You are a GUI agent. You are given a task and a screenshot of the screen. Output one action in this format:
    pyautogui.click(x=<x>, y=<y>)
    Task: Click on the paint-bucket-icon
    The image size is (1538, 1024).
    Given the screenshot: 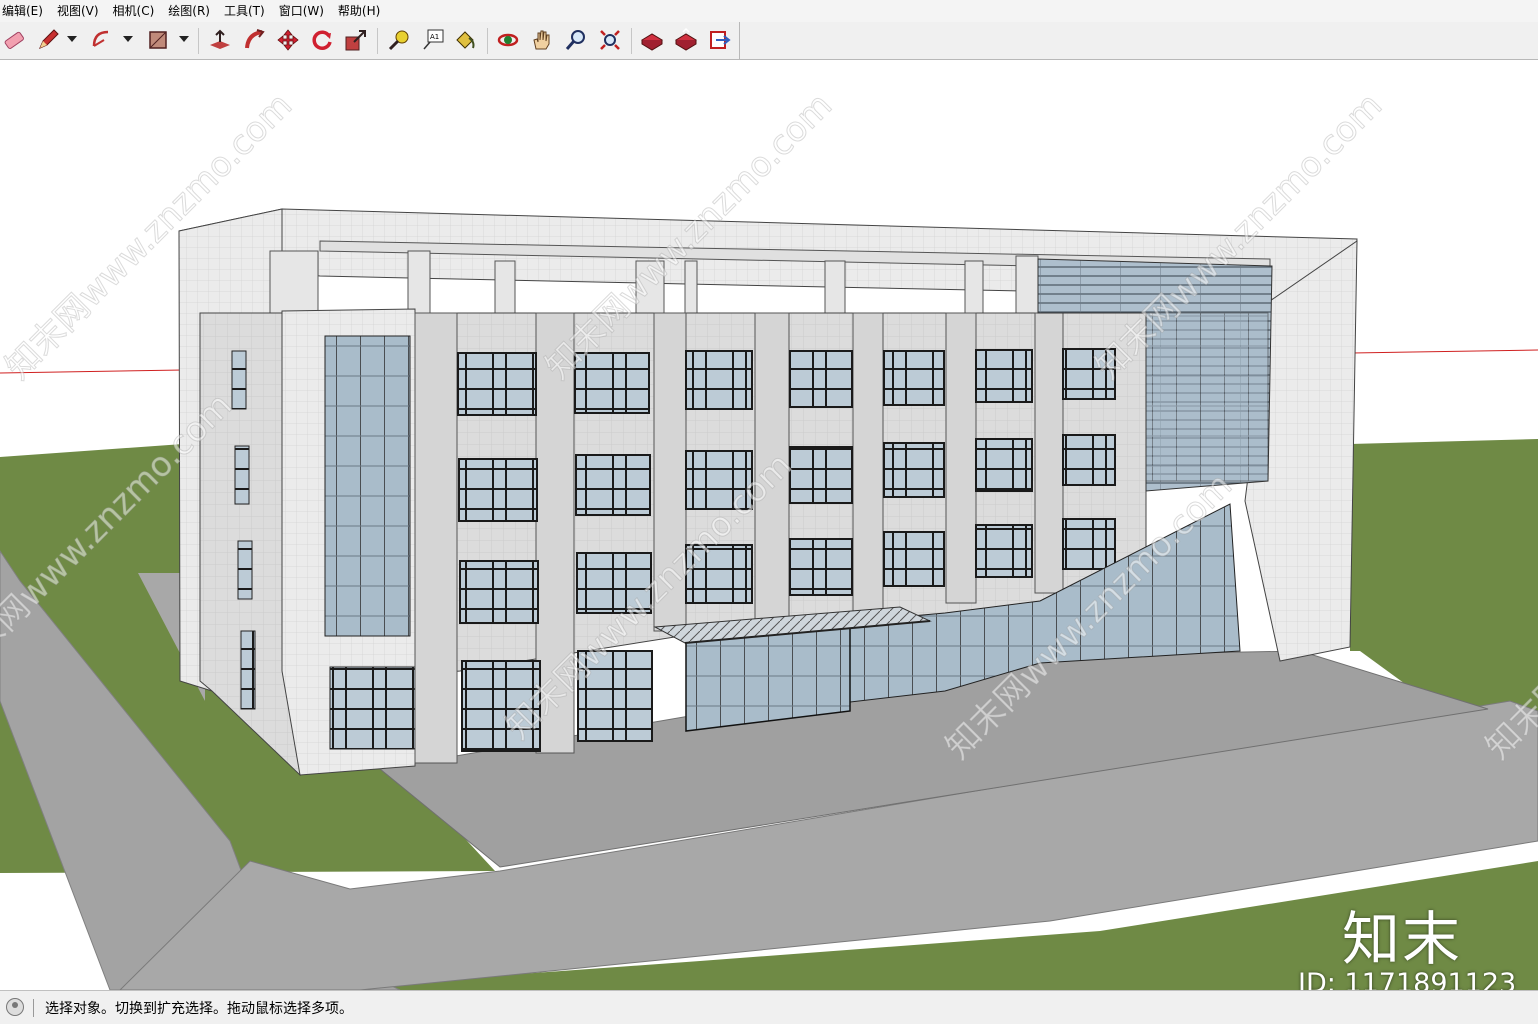 What is the action you would take?
    pyautogui.click(x=465, y=40)
    